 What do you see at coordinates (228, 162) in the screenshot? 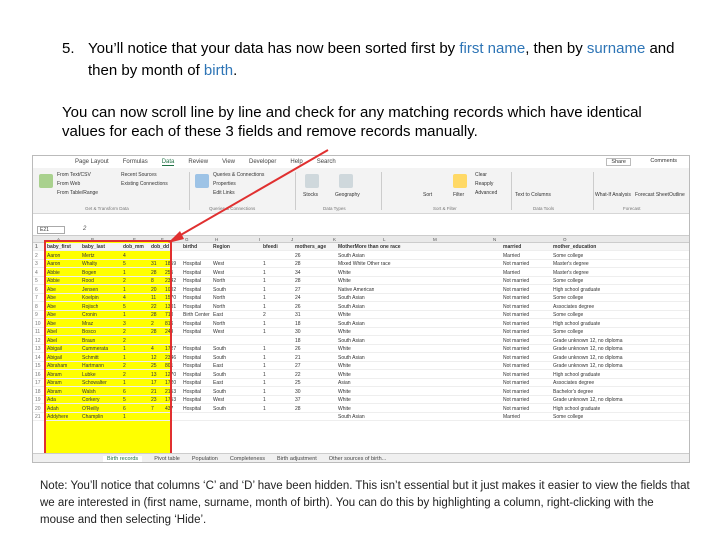
I see `tab-view: View` at bounding box center [228, 162].